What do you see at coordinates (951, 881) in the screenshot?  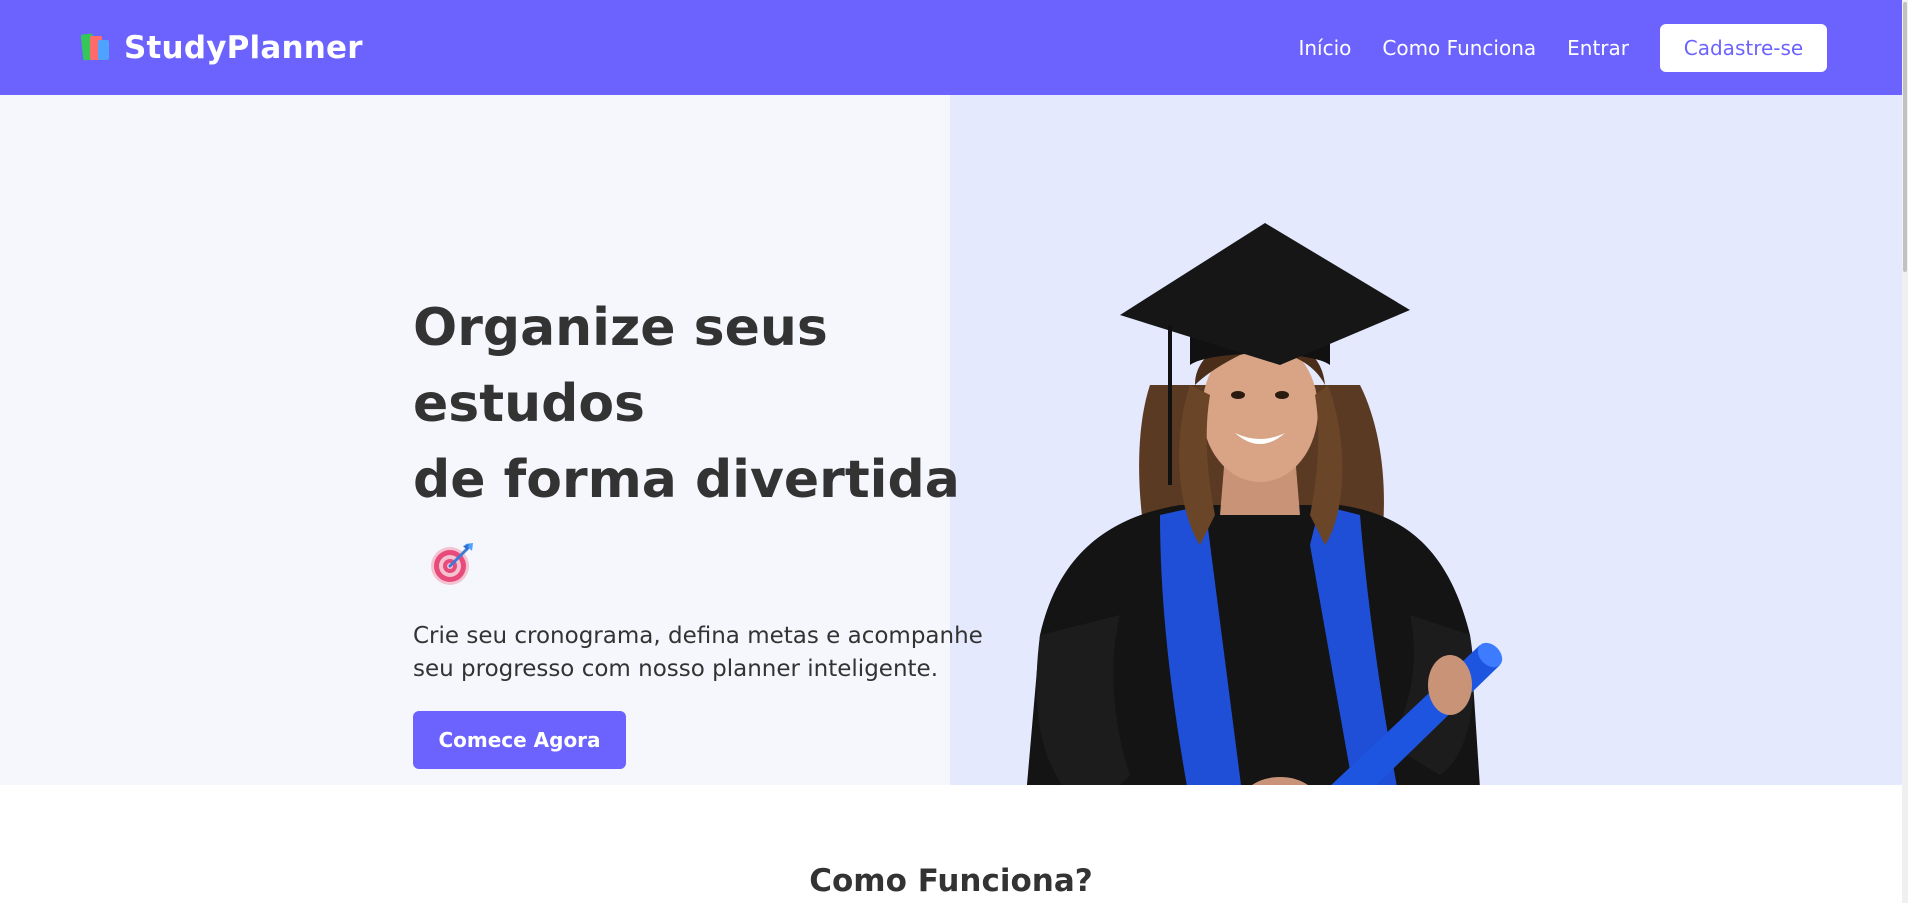 I see `how-it-works-title: Como Funciona?` at bounding box center [951, 881].